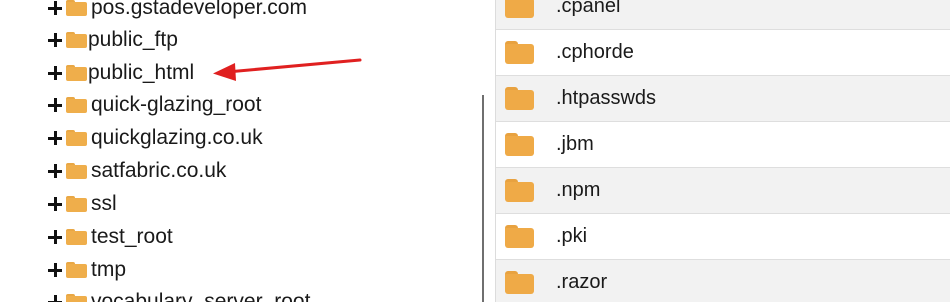 The width and height of the screenshot is (950, 302). What do you see at coordinates (287, 69) in the screenshot?
I see `annotation-arrow-icon` at bounding box center [287, 69].